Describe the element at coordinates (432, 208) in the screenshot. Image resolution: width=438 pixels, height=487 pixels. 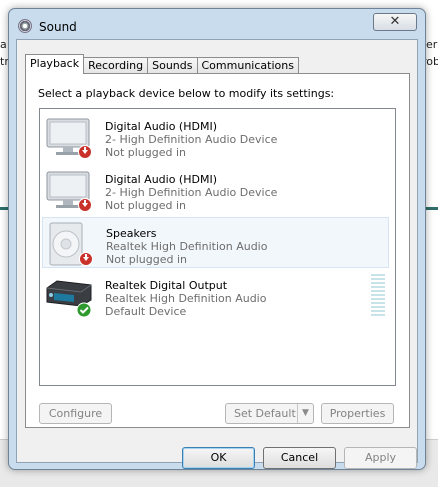
I see `background-divider` at that location.